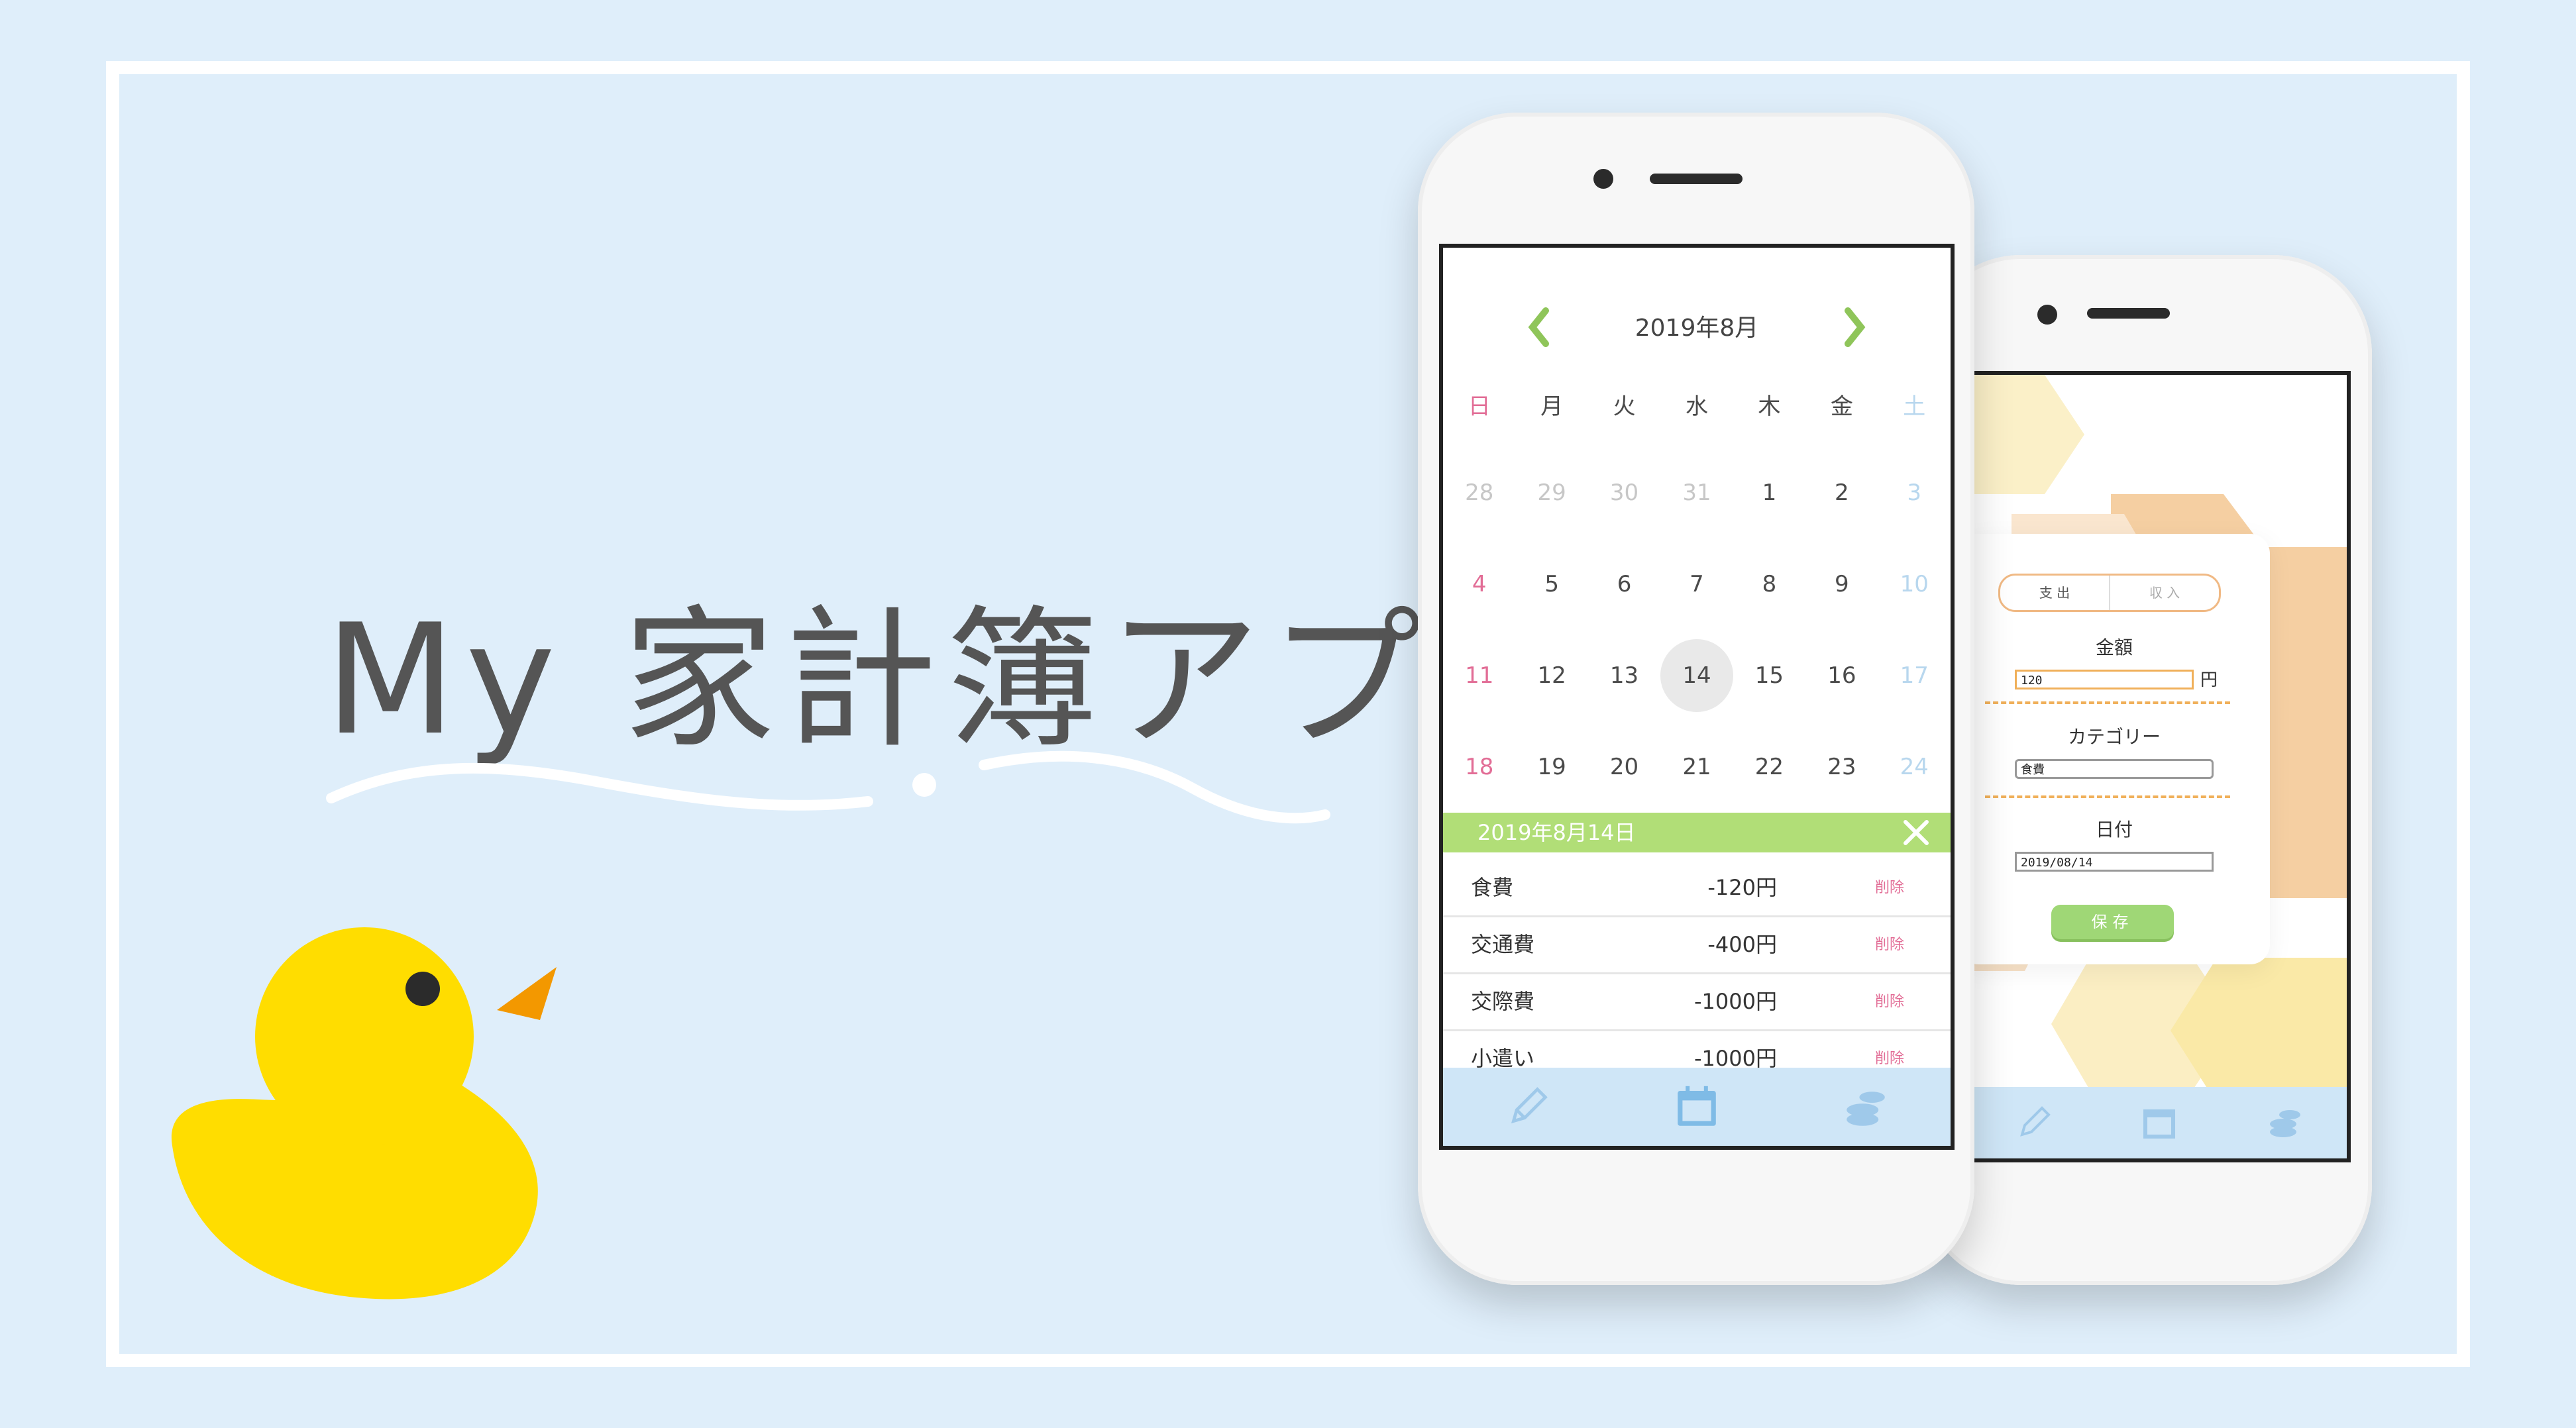 This screenshot has height=1428, width=2576. Describe the element at coordinates (1551, 675) in the screenshot. I see `calendar-day: 12` at that location.